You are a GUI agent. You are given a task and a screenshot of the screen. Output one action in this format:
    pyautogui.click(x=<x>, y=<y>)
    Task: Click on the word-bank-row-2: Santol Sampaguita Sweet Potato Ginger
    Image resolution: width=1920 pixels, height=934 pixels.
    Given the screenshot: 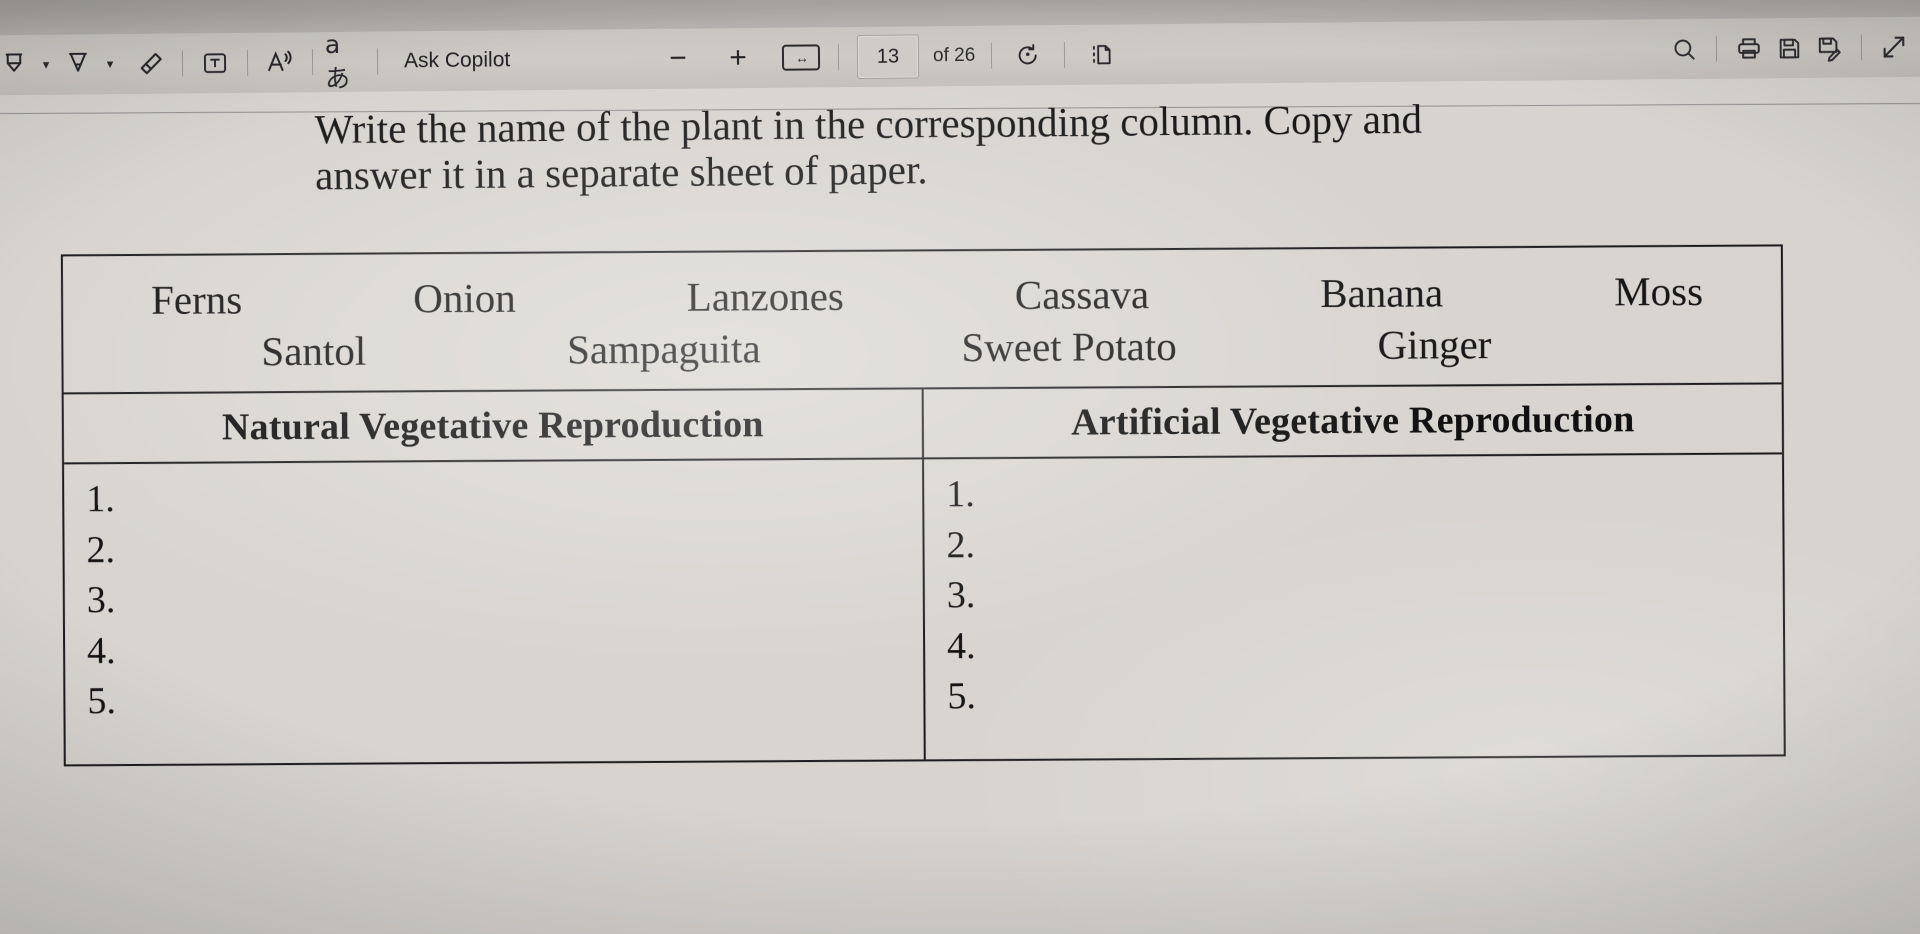 What is the action you would take?
    pyautogui.click(x=922, y=349)
    